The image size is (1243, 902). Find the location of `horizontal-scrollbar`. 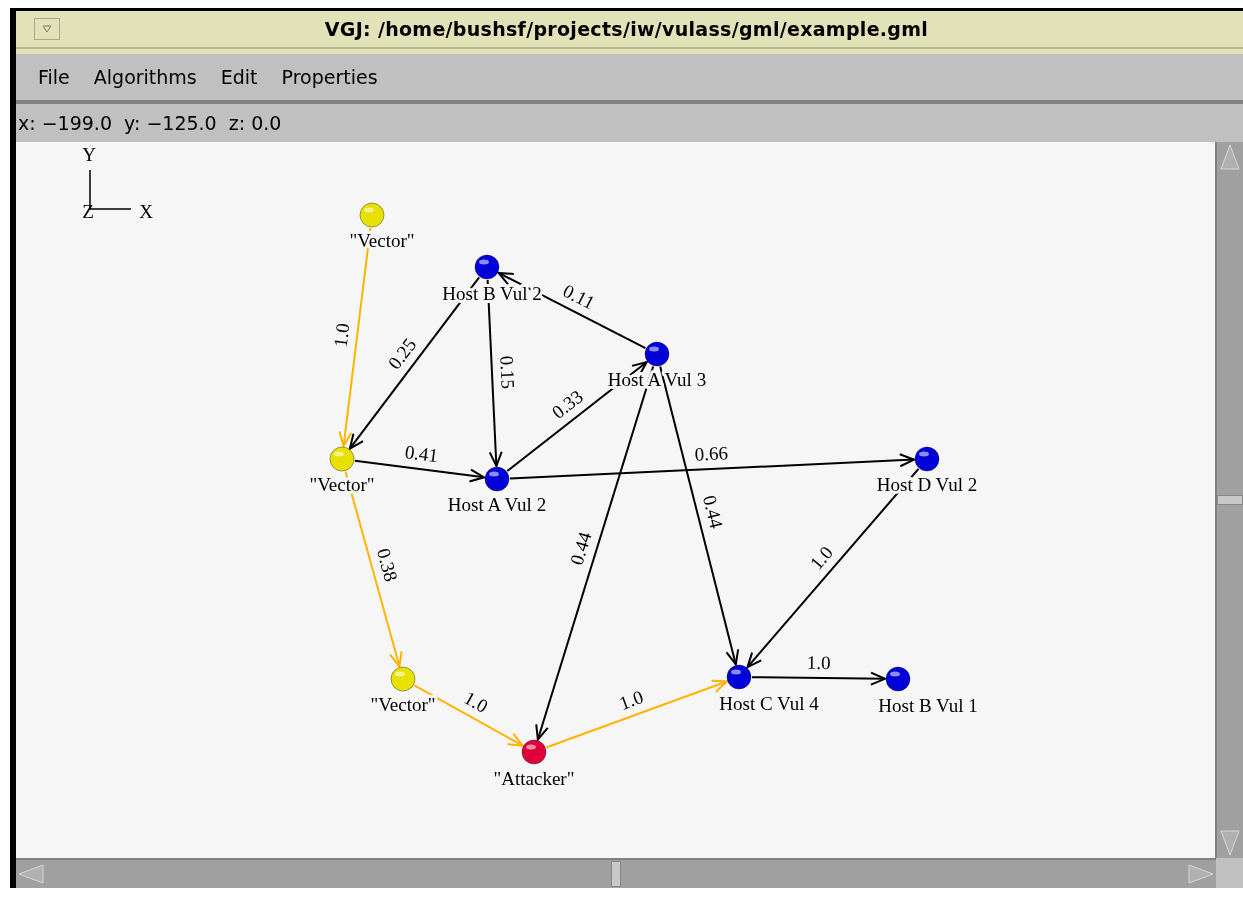

horizontal-scrollbar is located at coordinates (616, 873).